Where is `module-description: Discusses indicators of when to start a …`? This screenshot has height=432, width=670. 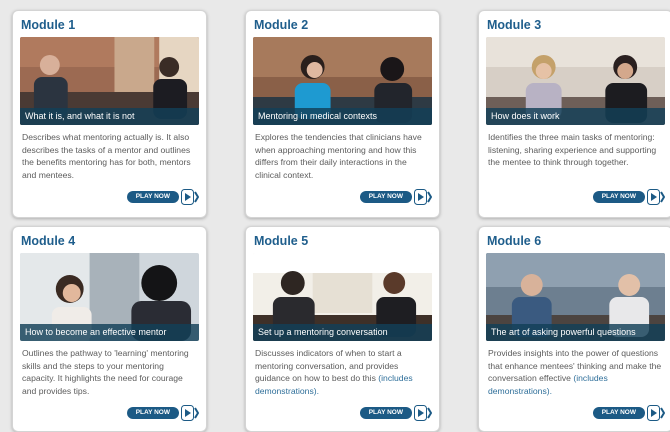
module-description: Discusses indicators of when to start a … is located at coordinates (342, 373).